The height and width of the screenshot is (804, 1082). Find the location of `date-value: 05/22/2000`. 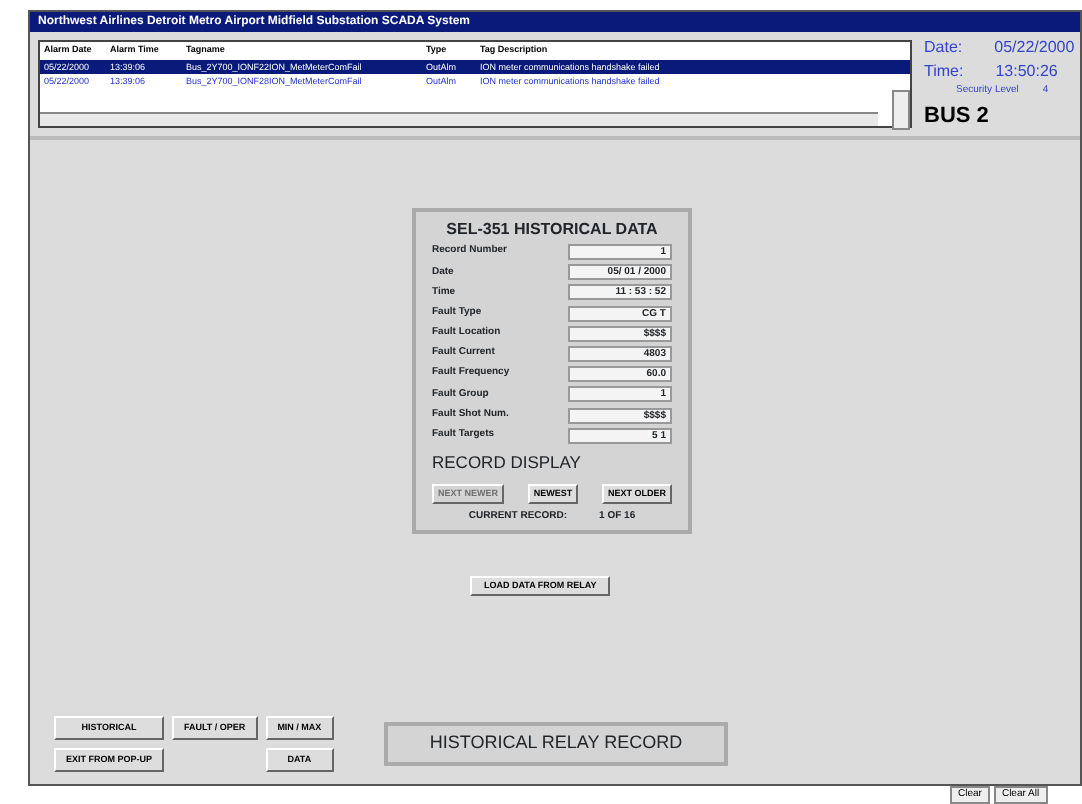

date-value: 05/22/2000 is located at coordinates (1034, 48).